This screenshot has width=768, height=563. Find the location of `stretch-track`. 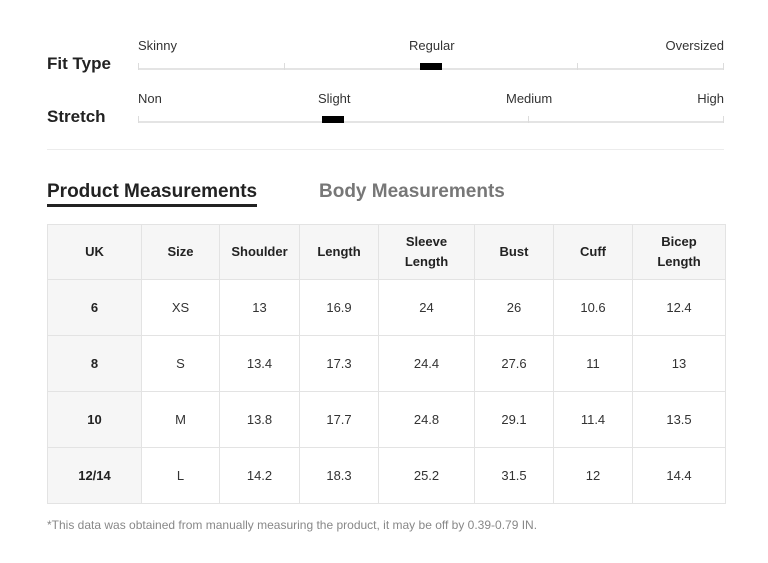

stretch-track is located at coordinates (431, 119).